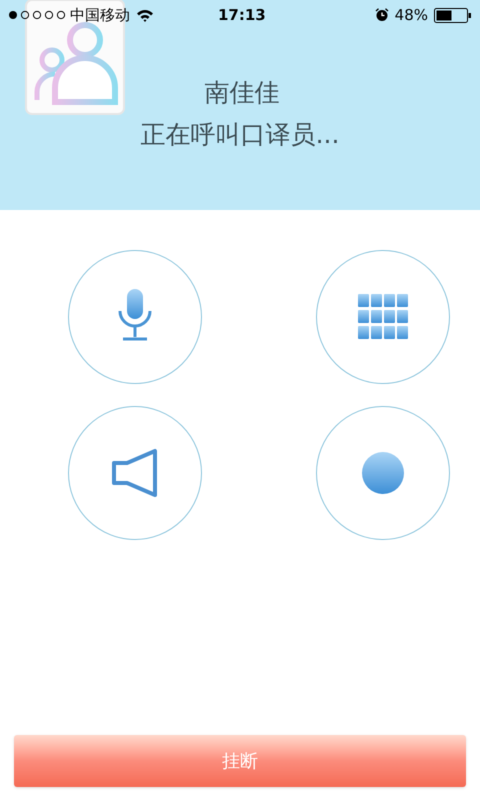  I want to click on alarm-icon, so click(381, 15).